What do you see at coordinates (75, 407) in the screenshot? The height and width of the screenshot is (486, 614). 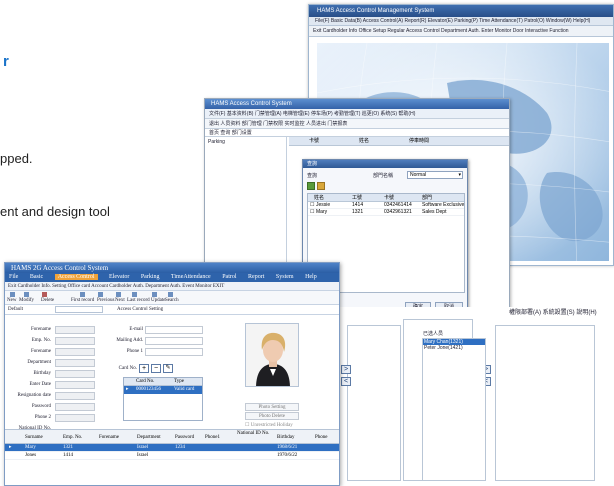 I see `password-field` at bounding box center [75, 407].